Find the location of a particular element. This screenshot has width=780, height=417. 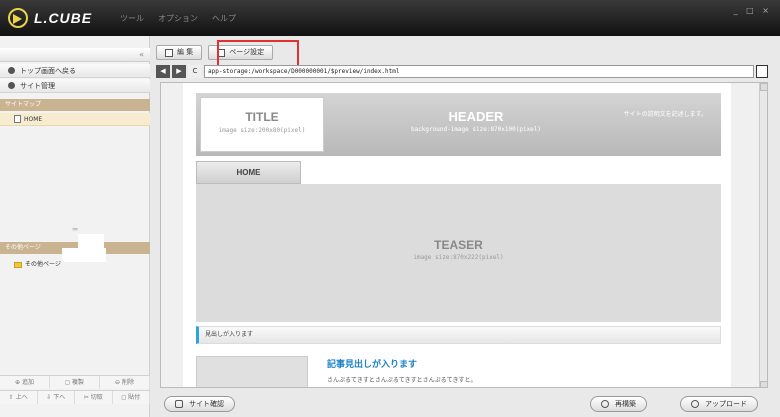

folder-icon is located at coordinates (18, 264).